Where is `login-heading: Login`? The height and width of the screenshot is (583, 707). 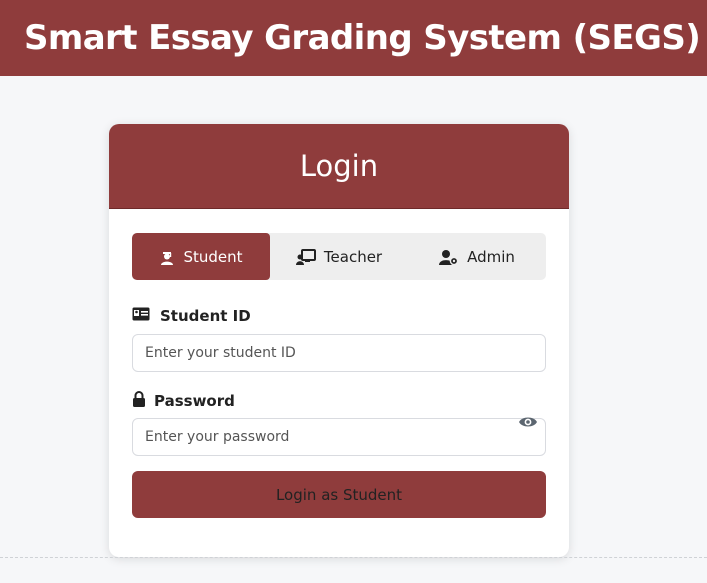
login-heading: Login is located at coordinates (339, 166).